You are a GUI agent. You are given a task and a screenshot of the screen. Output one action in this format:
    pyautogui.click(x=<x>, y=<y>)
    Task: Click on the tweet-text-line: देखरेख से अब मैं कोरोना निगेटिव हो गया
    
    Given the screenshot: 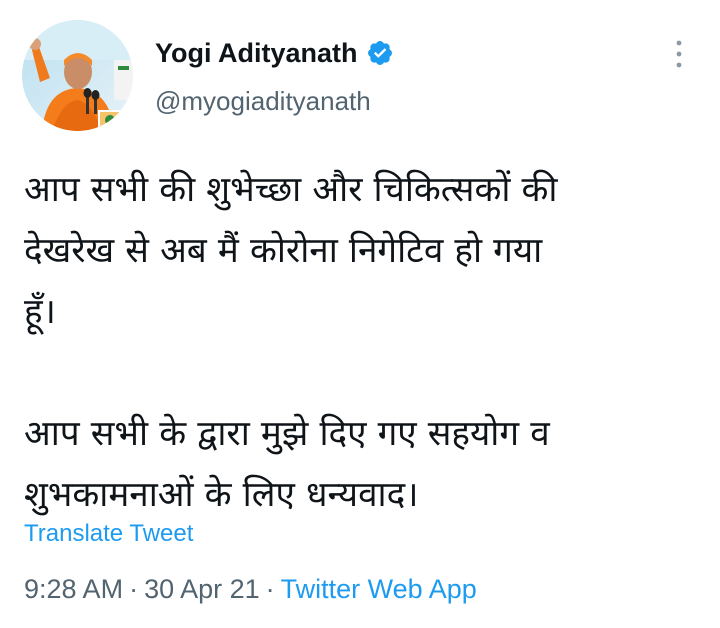 What is the action you would take?
    pyautogui.click(x=283, y=251)
    